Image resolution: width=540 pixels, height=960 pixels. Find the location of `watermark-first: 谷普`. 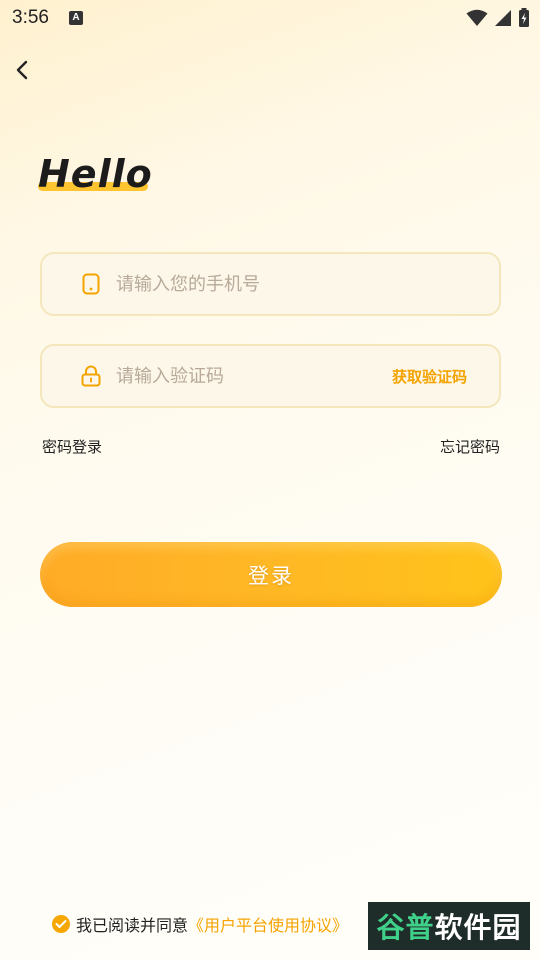

watermark-first: 谷普 is located at coordinates (405, 927).